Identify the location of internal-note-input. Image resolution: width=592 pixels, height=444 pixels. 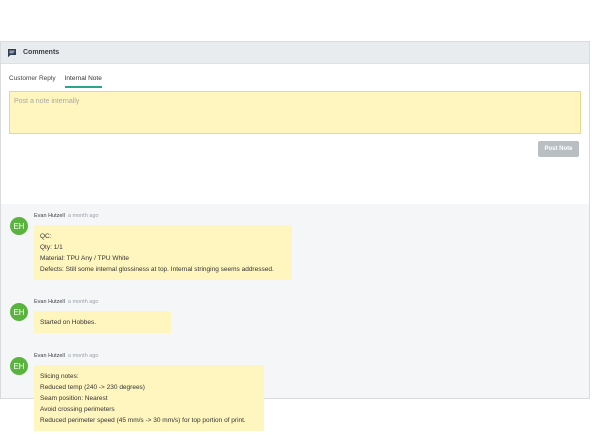
(295, 112).